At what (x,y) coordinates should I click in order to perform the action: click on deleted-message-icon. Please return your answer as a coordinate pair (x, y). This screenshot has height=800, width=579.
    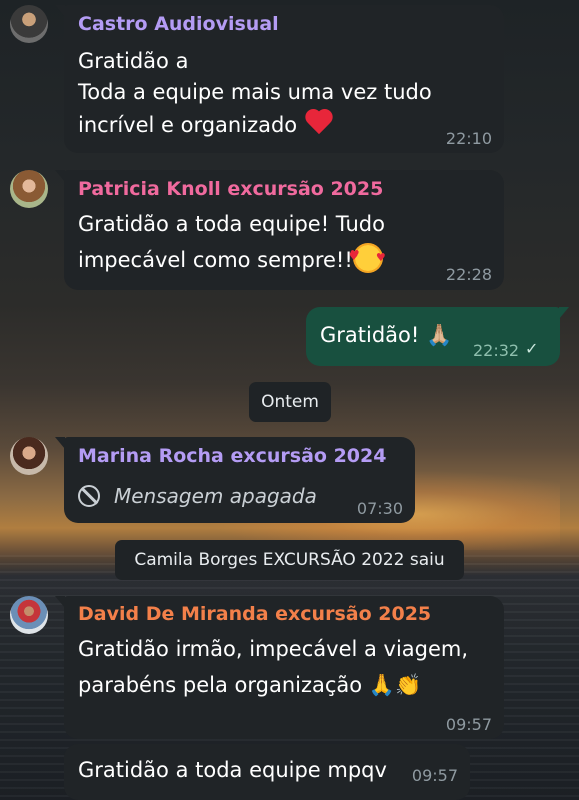
    Looking at the image, I should click on (89, 496).